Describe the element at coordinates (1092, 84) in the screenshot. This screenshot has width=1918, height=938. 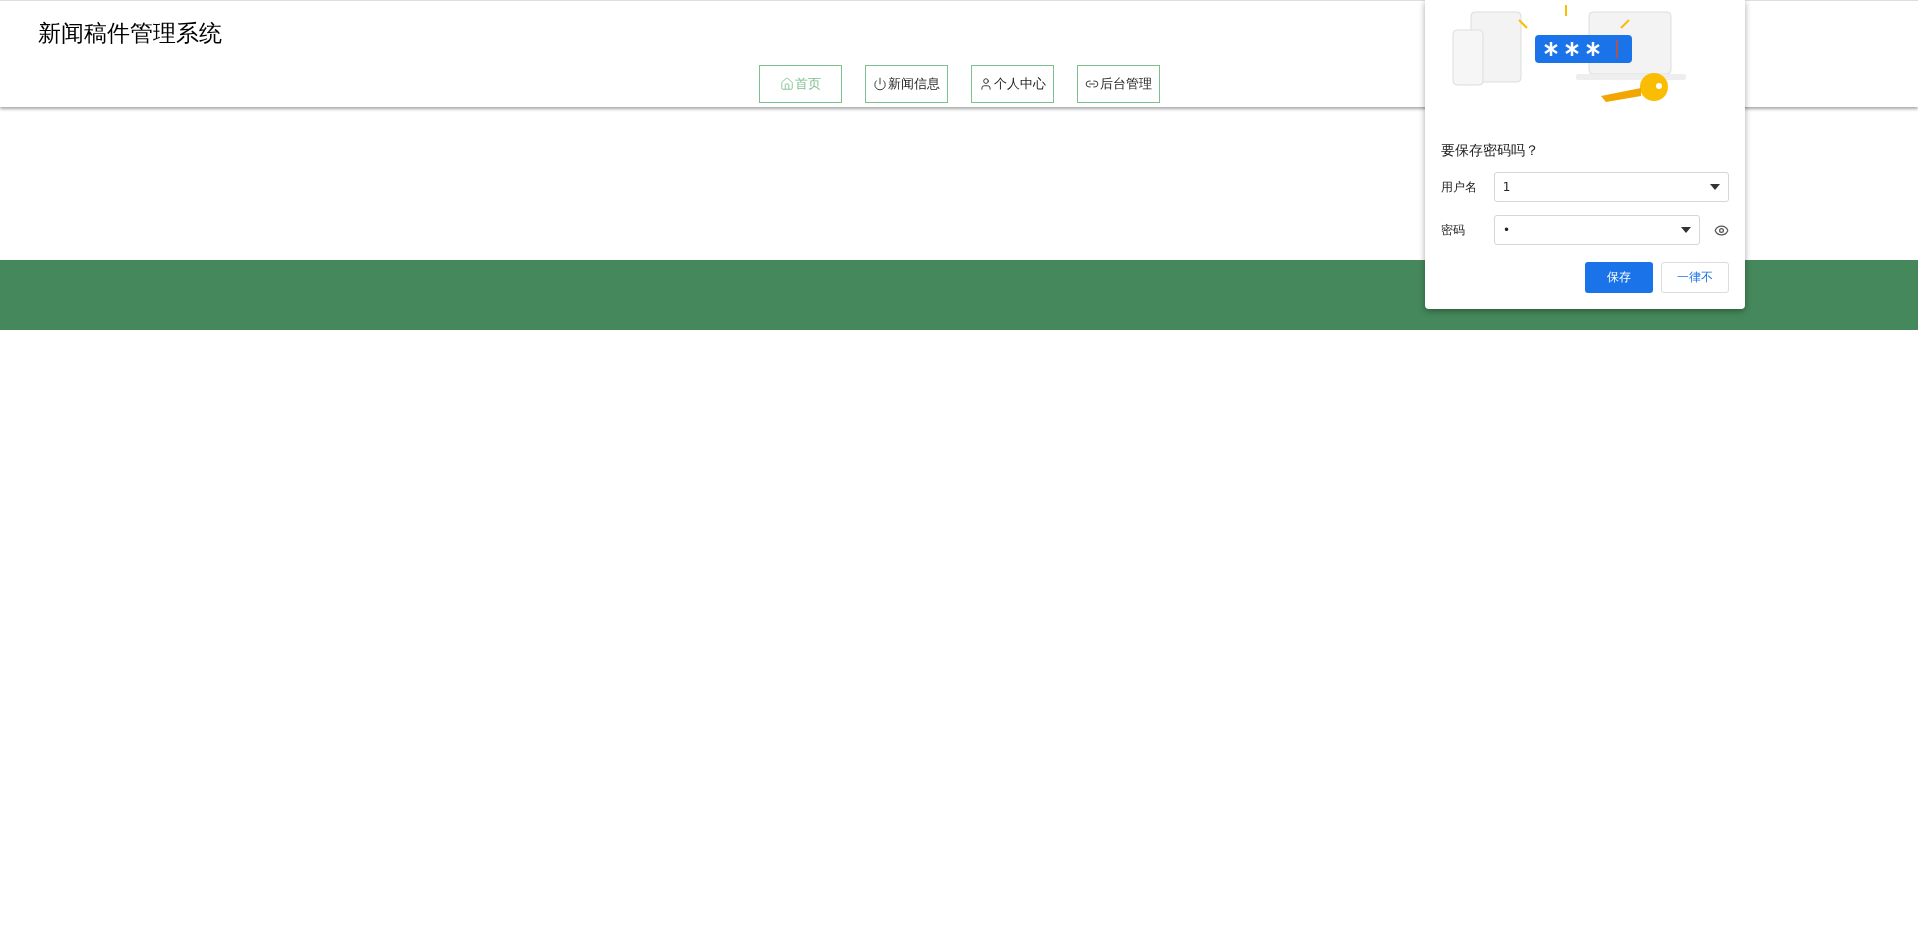
I see `link-icon` at that location.